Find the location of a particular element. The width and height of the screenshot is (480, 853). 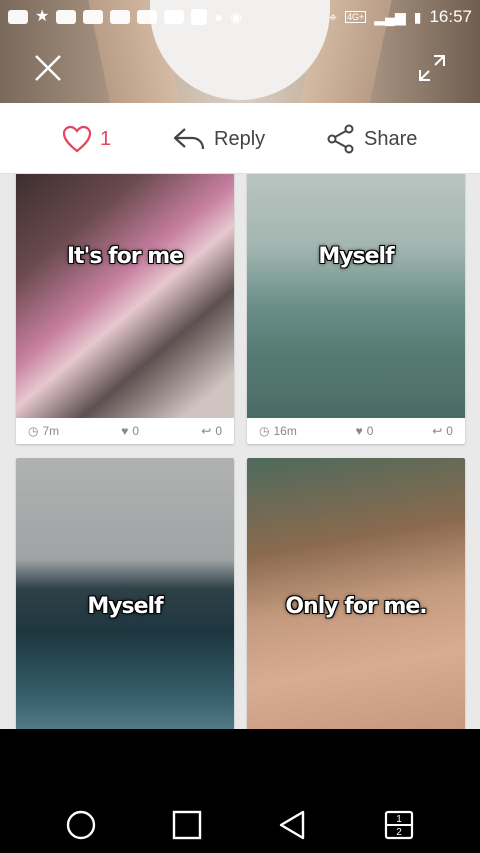

home-button is located at coordinates (81, 825).